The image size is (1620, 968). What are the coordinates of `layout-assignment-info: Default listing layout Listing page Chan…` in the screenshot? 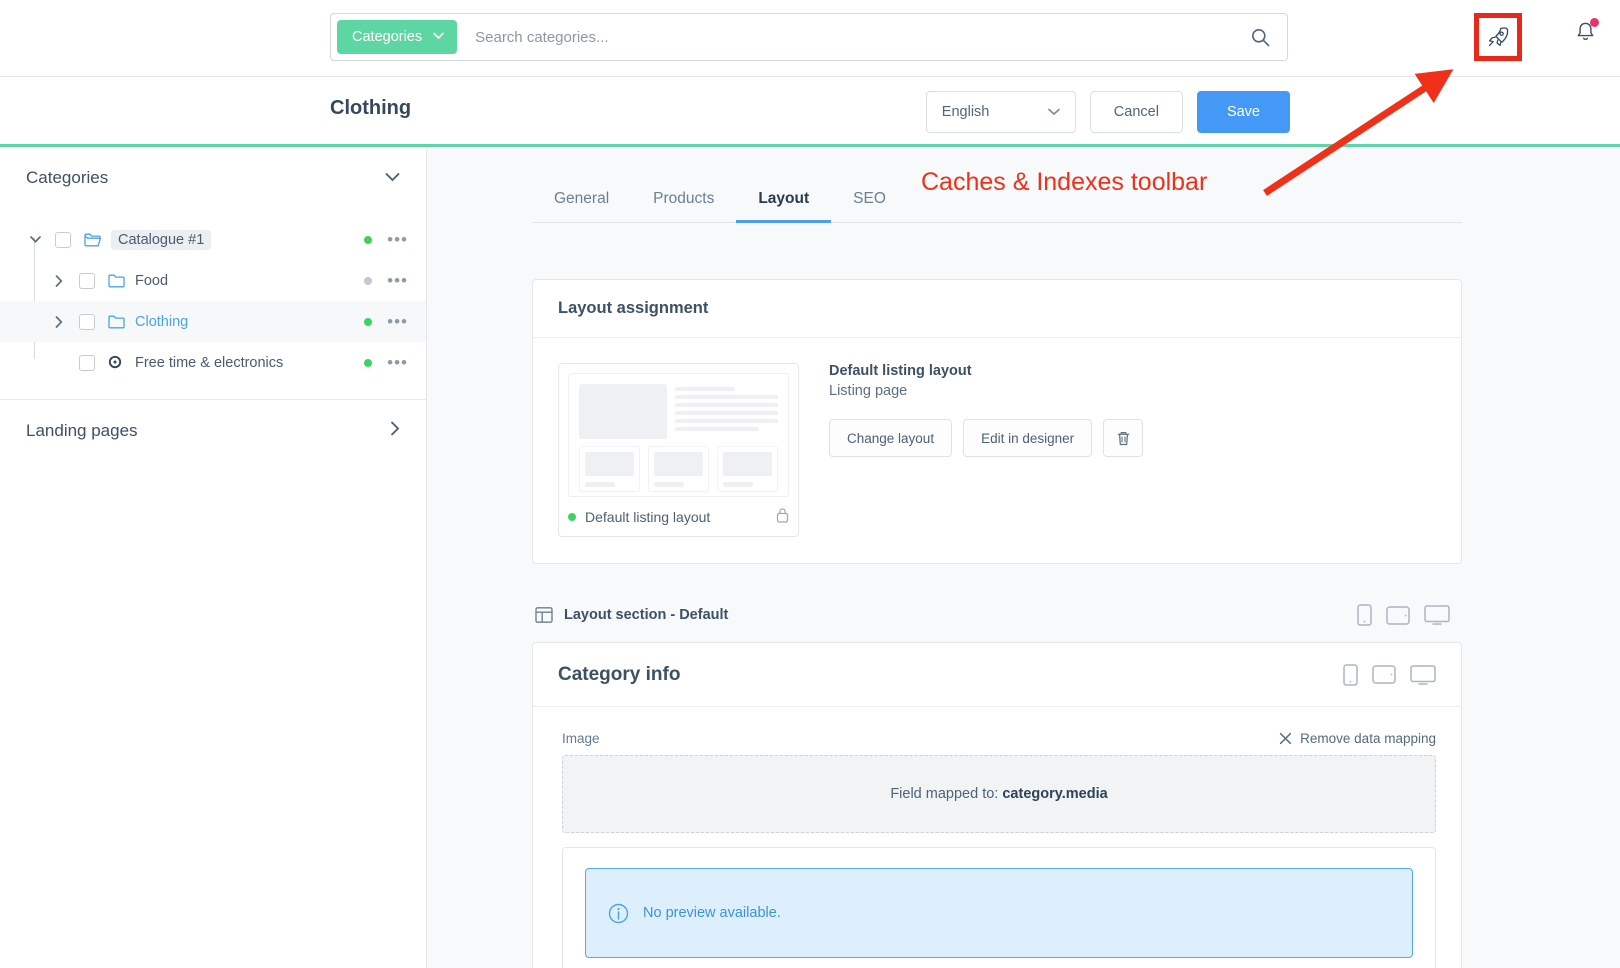 It's located at (986, 450).